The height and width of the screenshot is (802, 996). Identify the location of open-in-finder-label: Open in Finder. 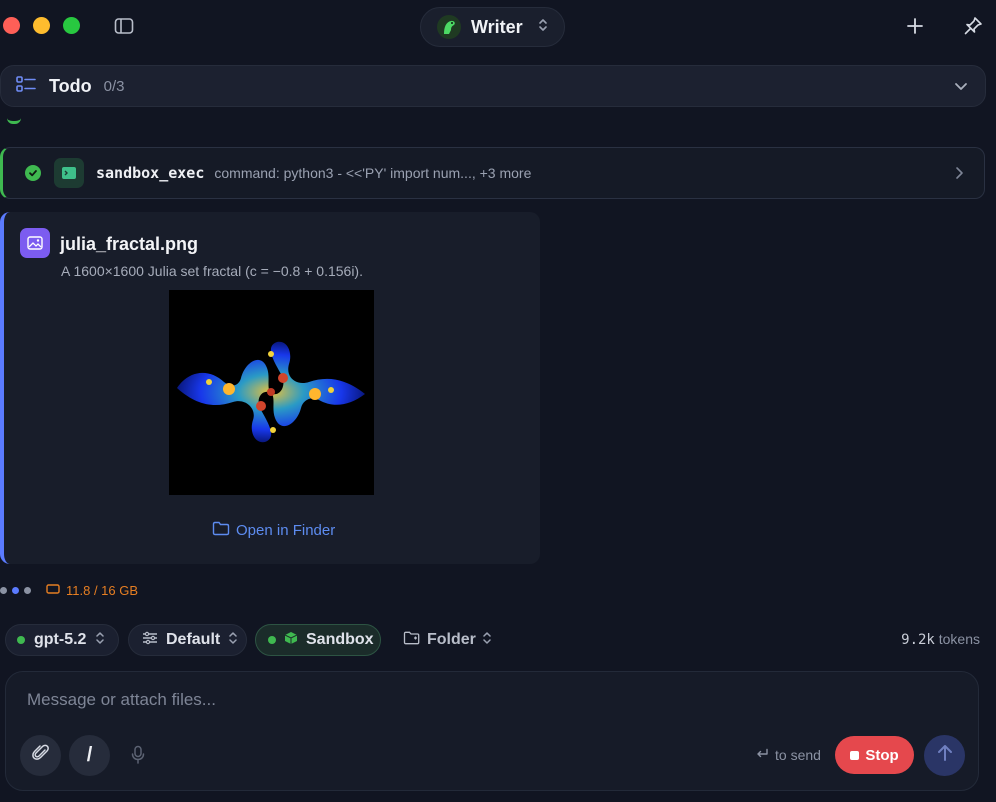
(286, 530).